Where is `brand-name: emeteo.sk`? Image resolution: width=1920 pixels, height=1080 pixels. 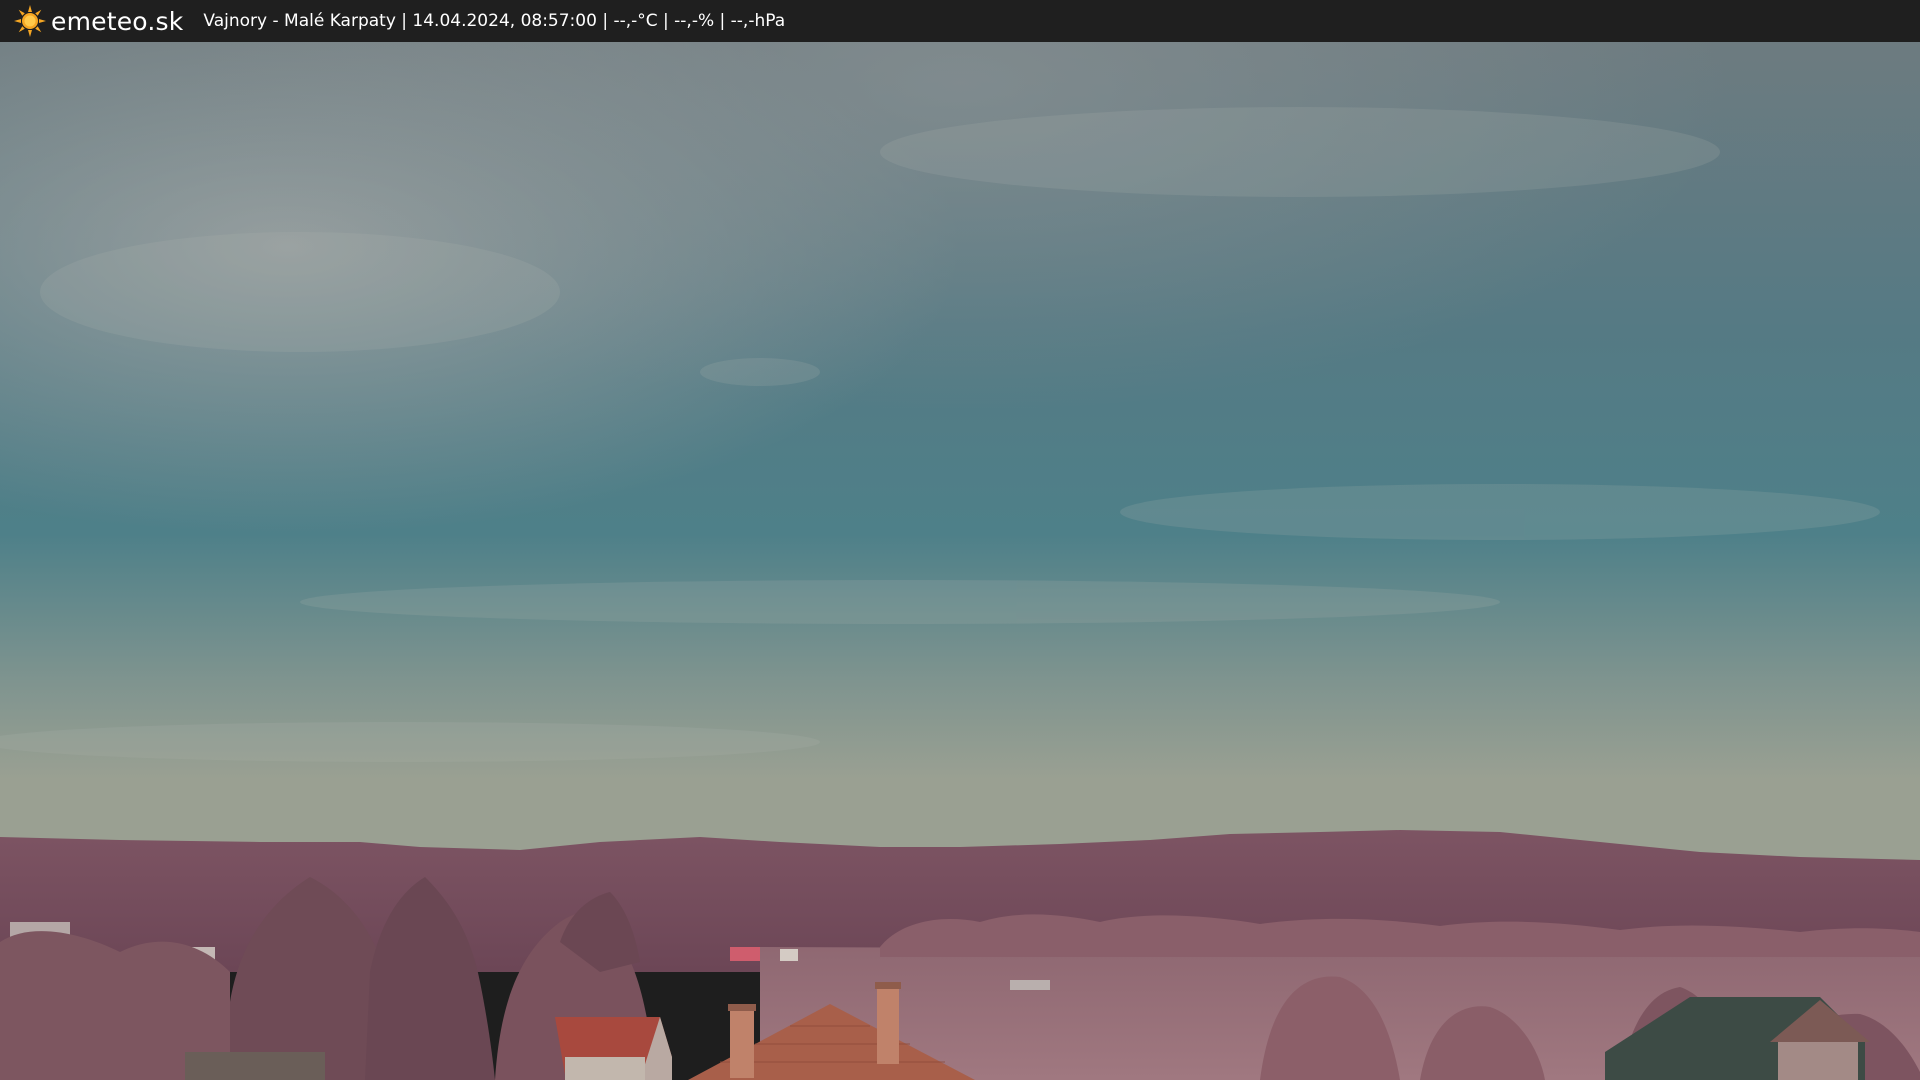 brand-name: emeteo.sk is located at coordinates (117, 21).